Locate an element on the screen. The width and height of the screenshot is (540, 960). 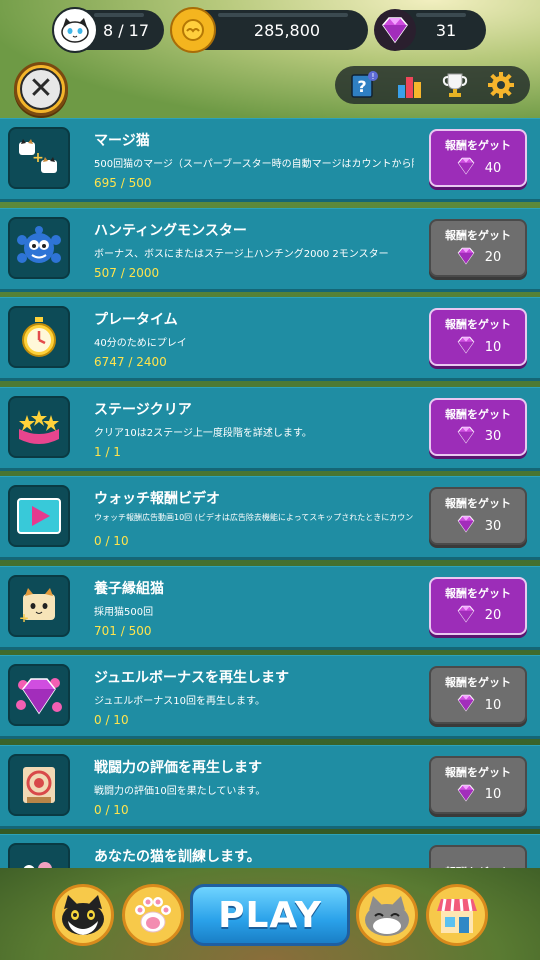
reward-amount: 40 is located at coordinates (478, 168).